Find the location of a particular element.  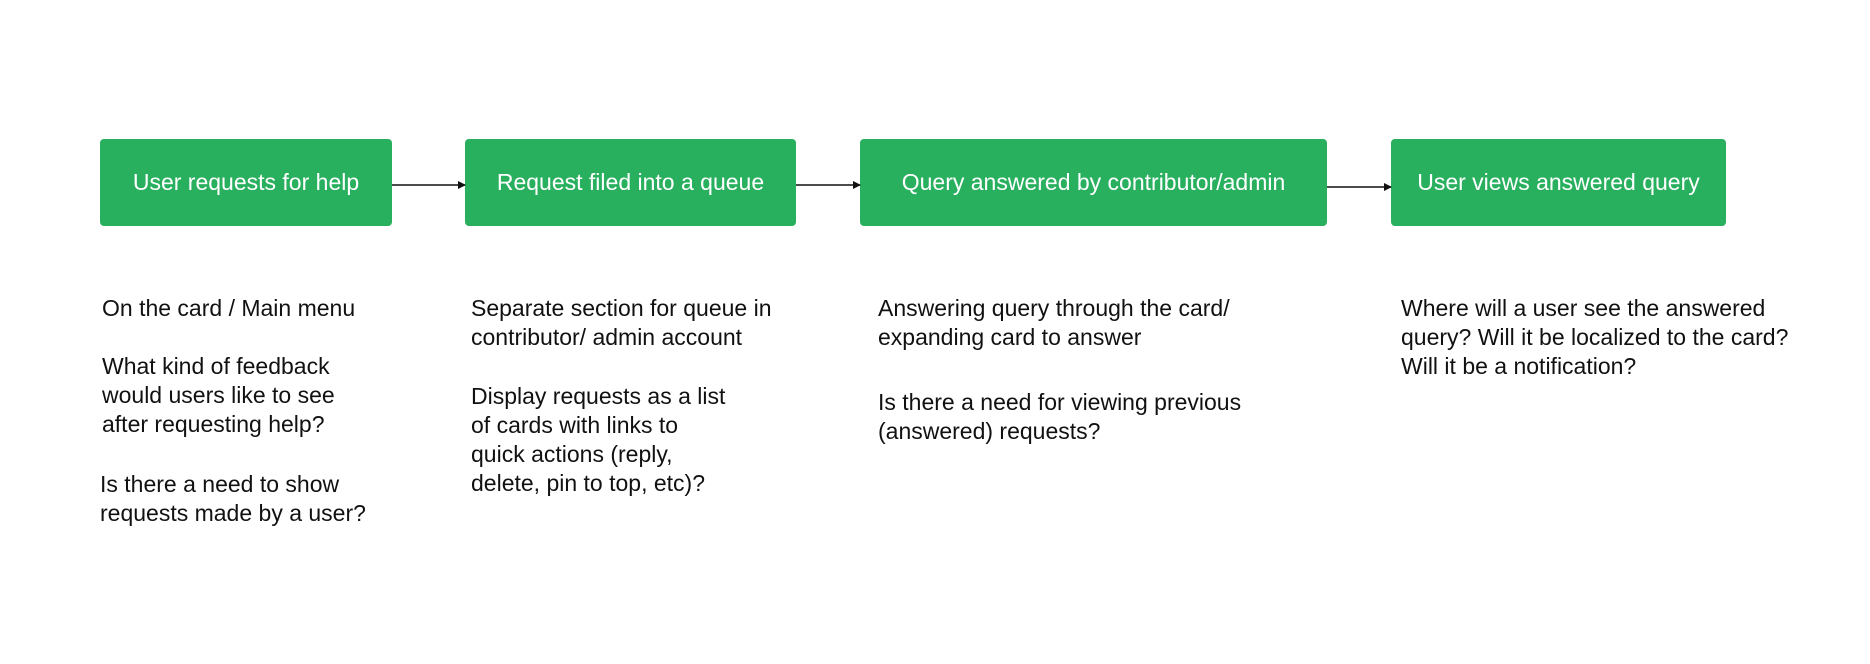

note-step1-location: On the card / Main menu is located at coordinates (229, 308).